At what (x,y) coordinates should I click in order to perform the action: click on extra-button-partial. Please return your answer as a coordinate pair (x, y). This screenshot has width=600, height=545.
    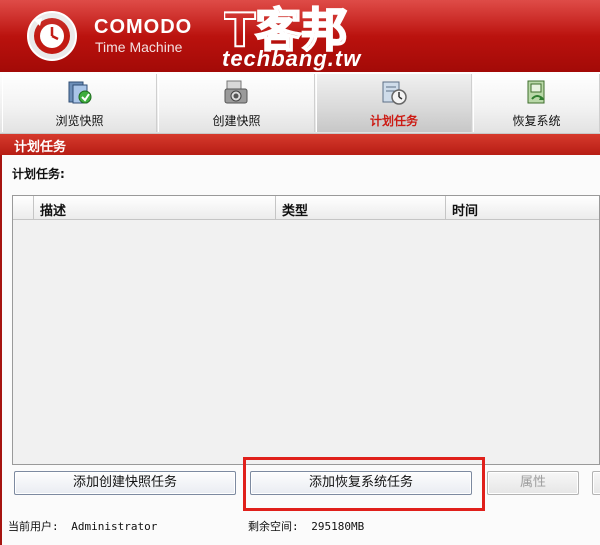
    Looking at the image, I should click on (596, 483).